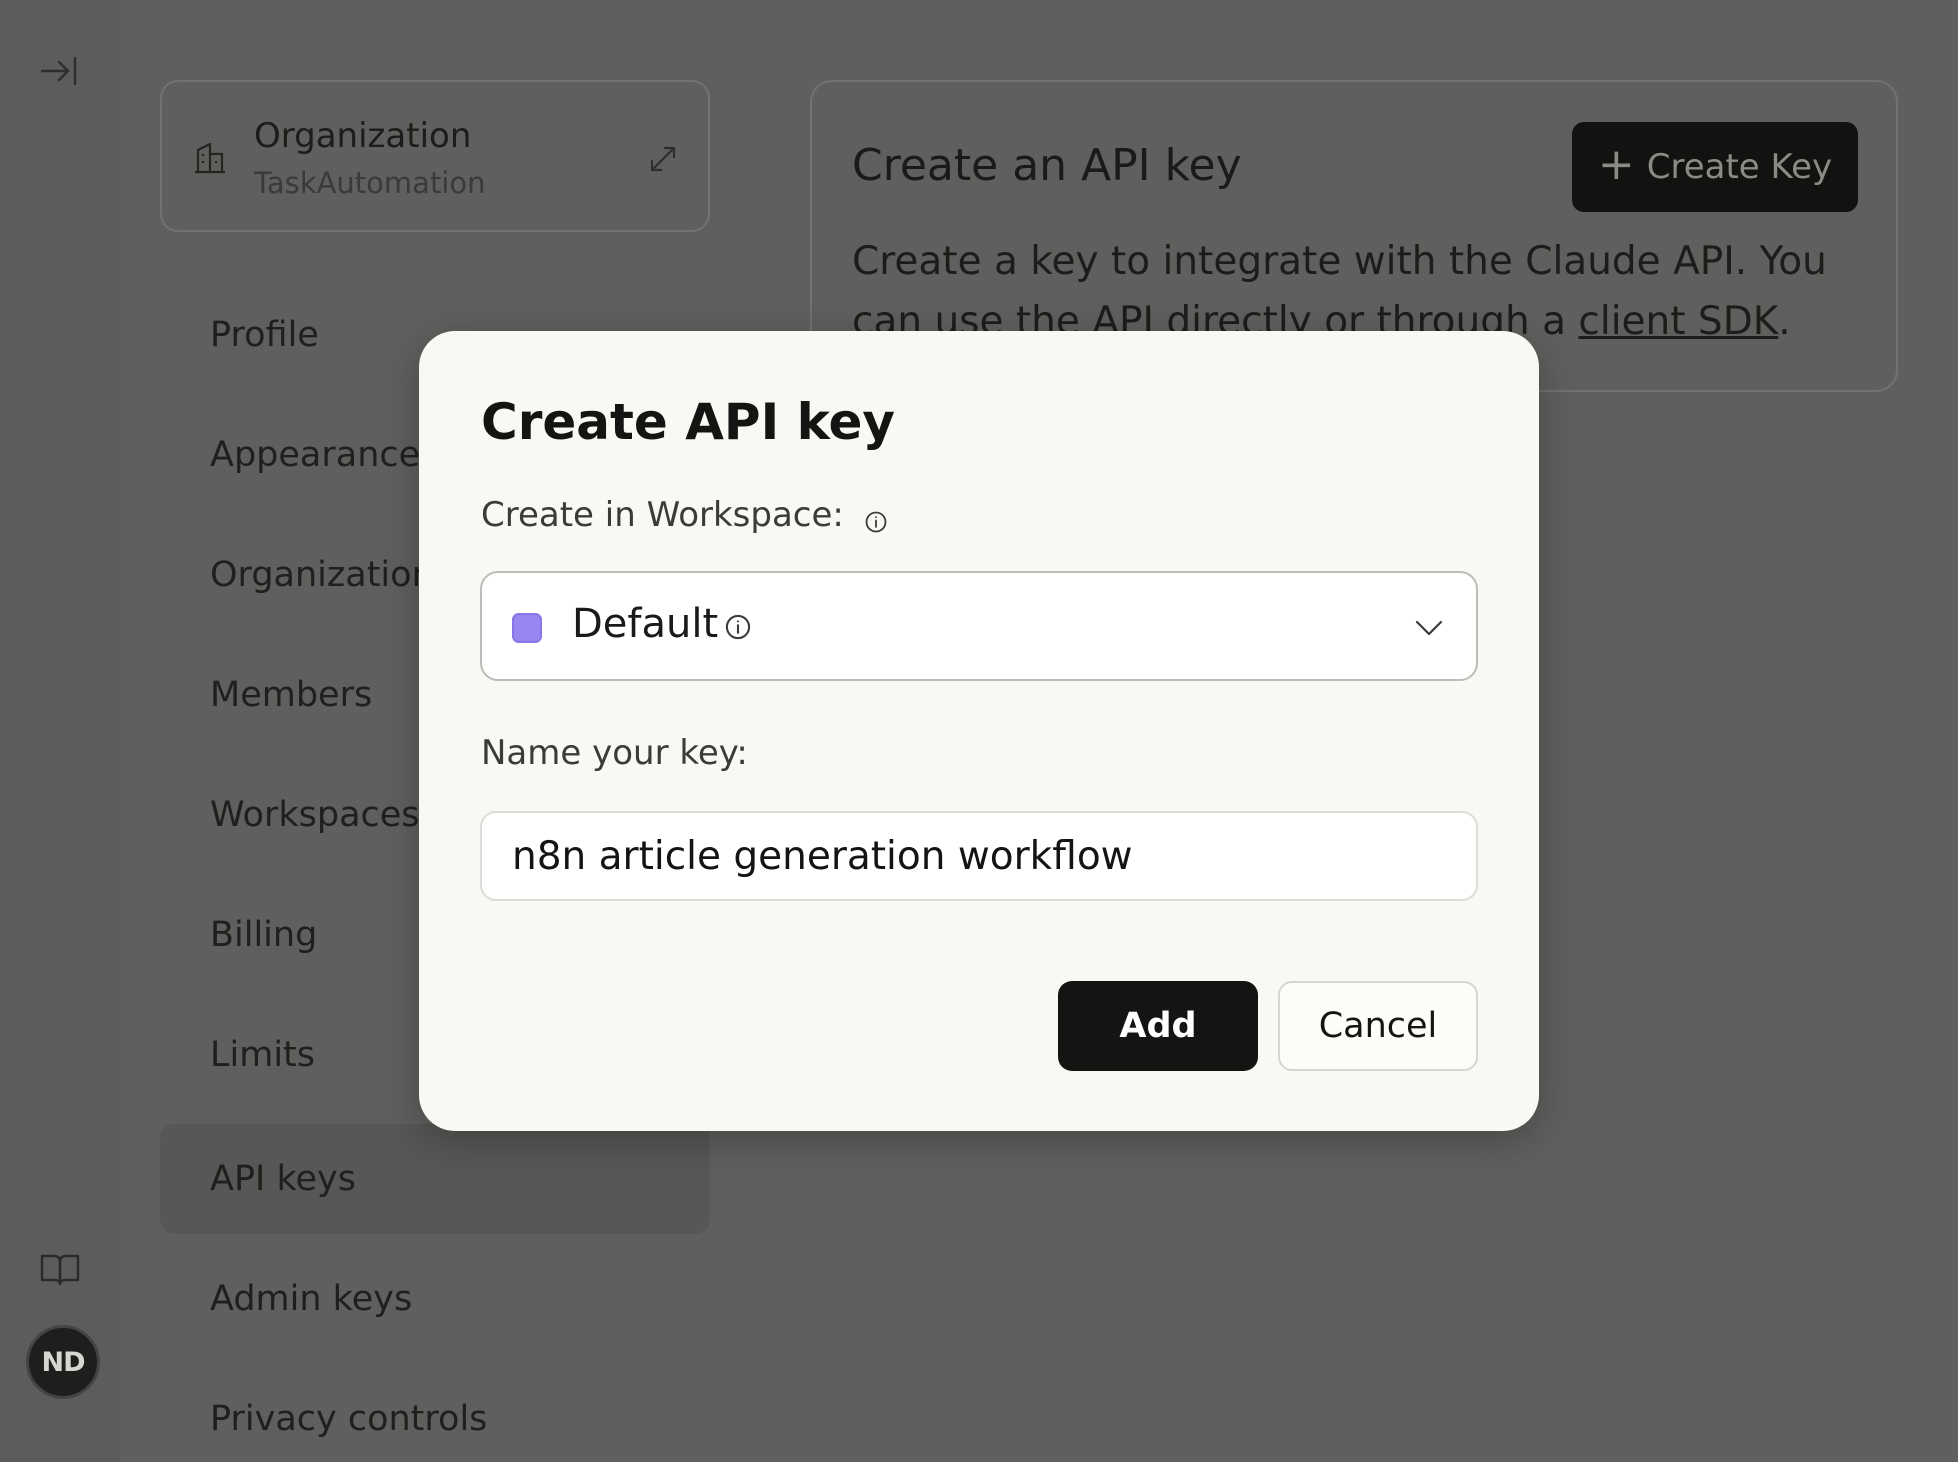 The image size is (1958, 1462). Describe the element at coordinates (435, 1299) in the screenshot. I see `nav-item-admin-keys: Admin keys` at that location.